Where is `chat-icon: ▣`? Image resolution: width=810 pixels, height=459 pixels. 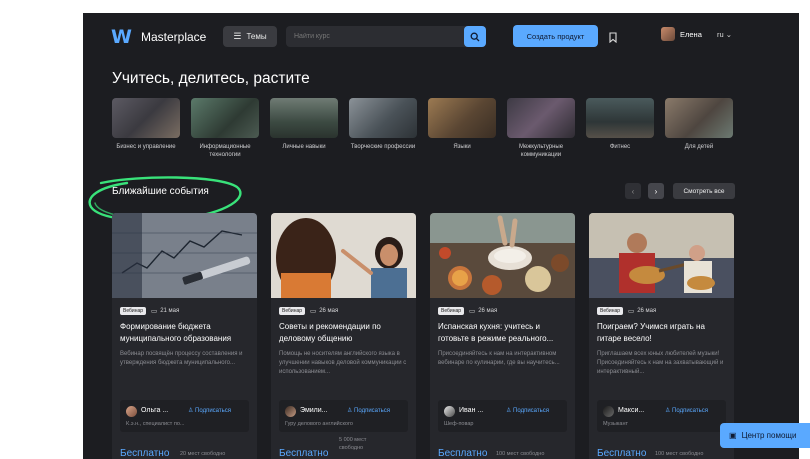
chat-icon: ▣ is located at coordinates (733, 435).